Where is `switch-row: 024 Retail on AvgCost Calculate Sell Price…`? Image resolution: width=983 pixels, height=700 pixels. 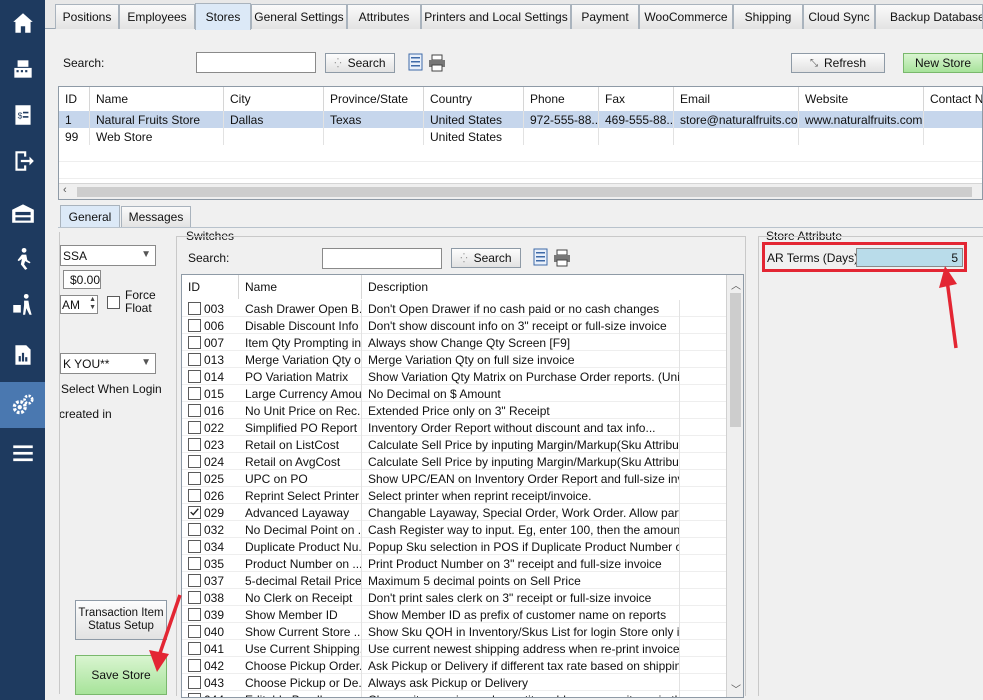 switch-row: 024 Retail on AvgCost Calculate Sell Price… is located at coordinates (454, 461).